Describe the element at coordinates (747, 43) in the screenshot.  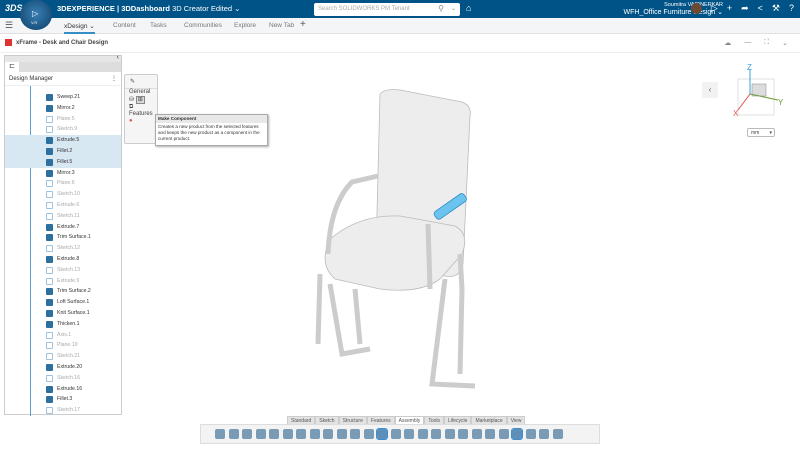
I see `minimize-icon: —` at that location.